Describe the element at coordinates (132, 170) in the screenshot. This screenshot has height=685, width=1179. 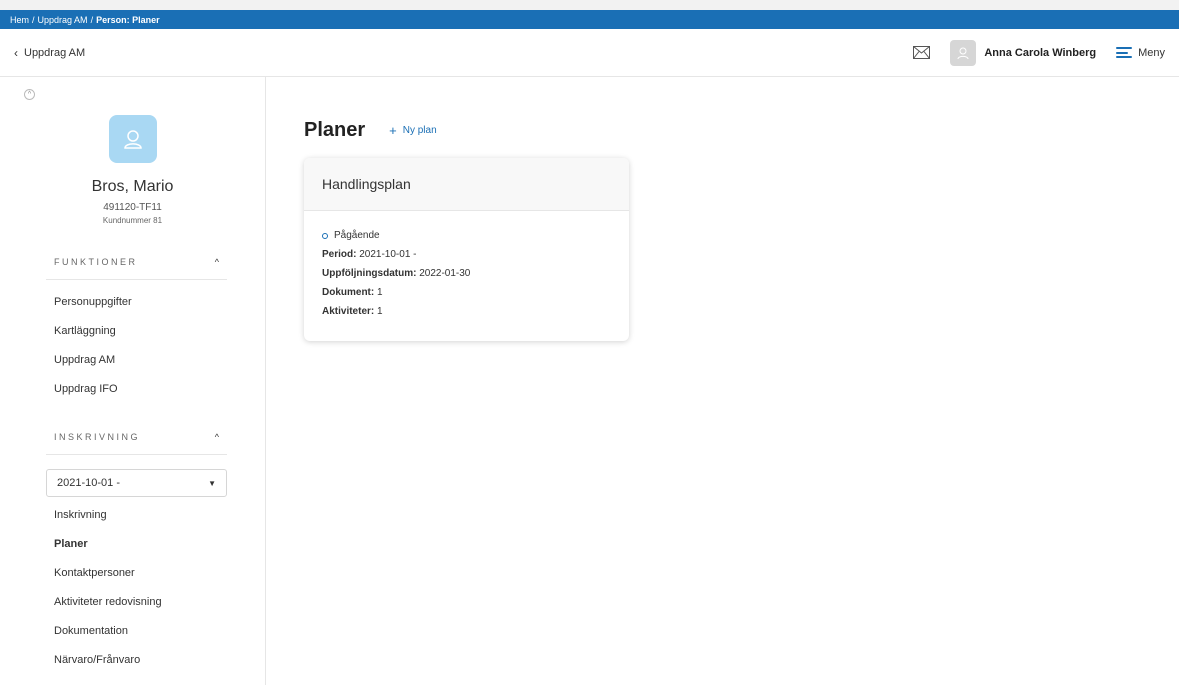
I see `person-profile: Bros, Mario 491120-TF11 Kundnummer 81` at that location.